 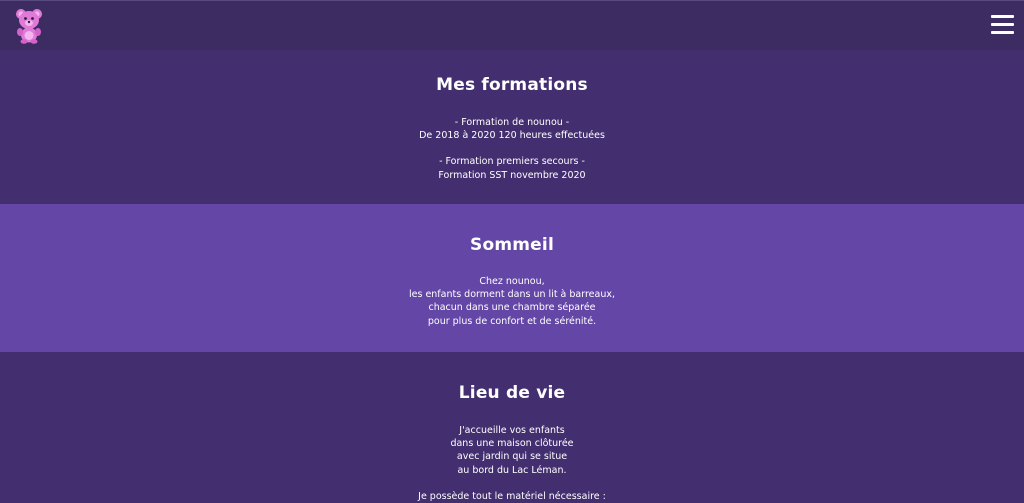 What do you see at coordinates (512, 444) in the screenshot?
I see `text-line: dans une maison clôturée` at bounding box center [512, 444].